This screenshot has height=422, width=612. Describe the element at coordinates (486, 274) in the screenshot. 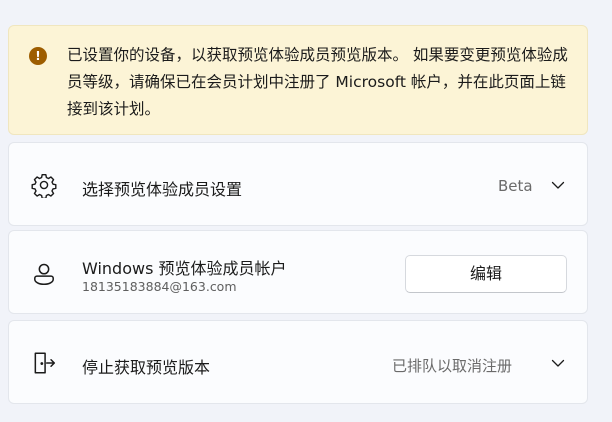

I see `edit-account-button: 编辑` at that location.